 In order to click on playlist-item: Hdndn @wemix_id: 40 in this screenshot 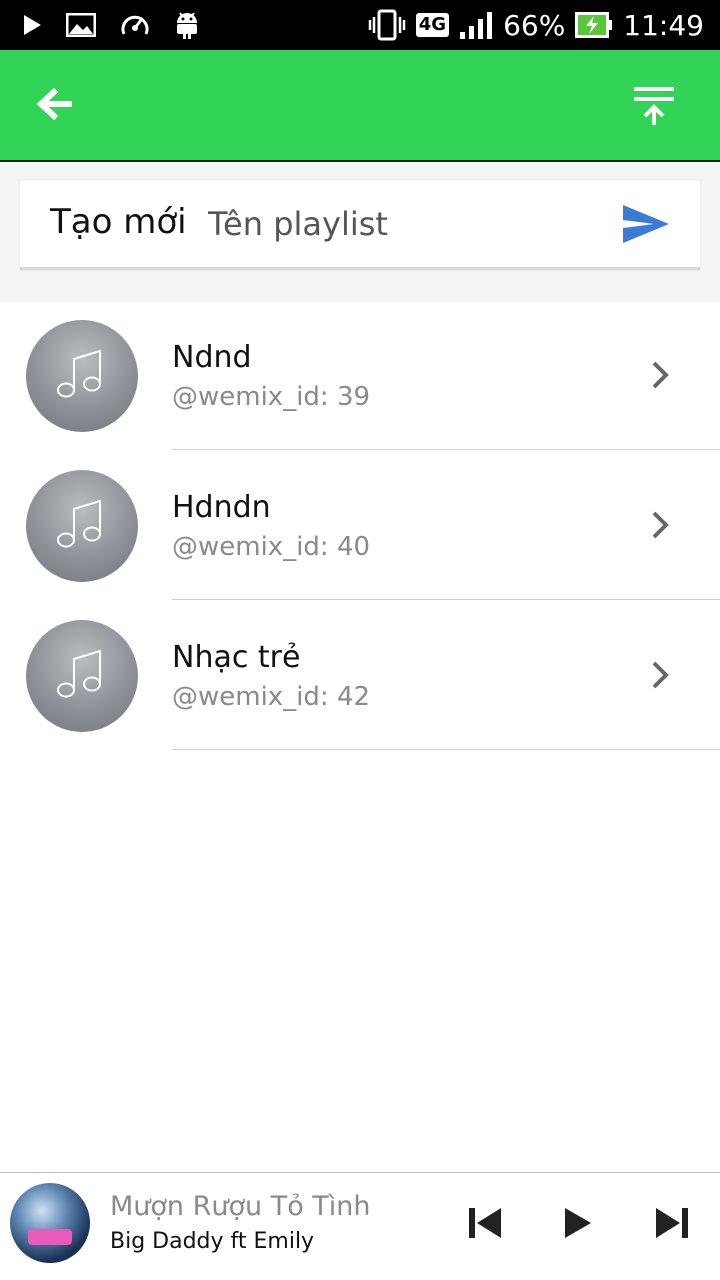, I will do `click(360, 525)`.